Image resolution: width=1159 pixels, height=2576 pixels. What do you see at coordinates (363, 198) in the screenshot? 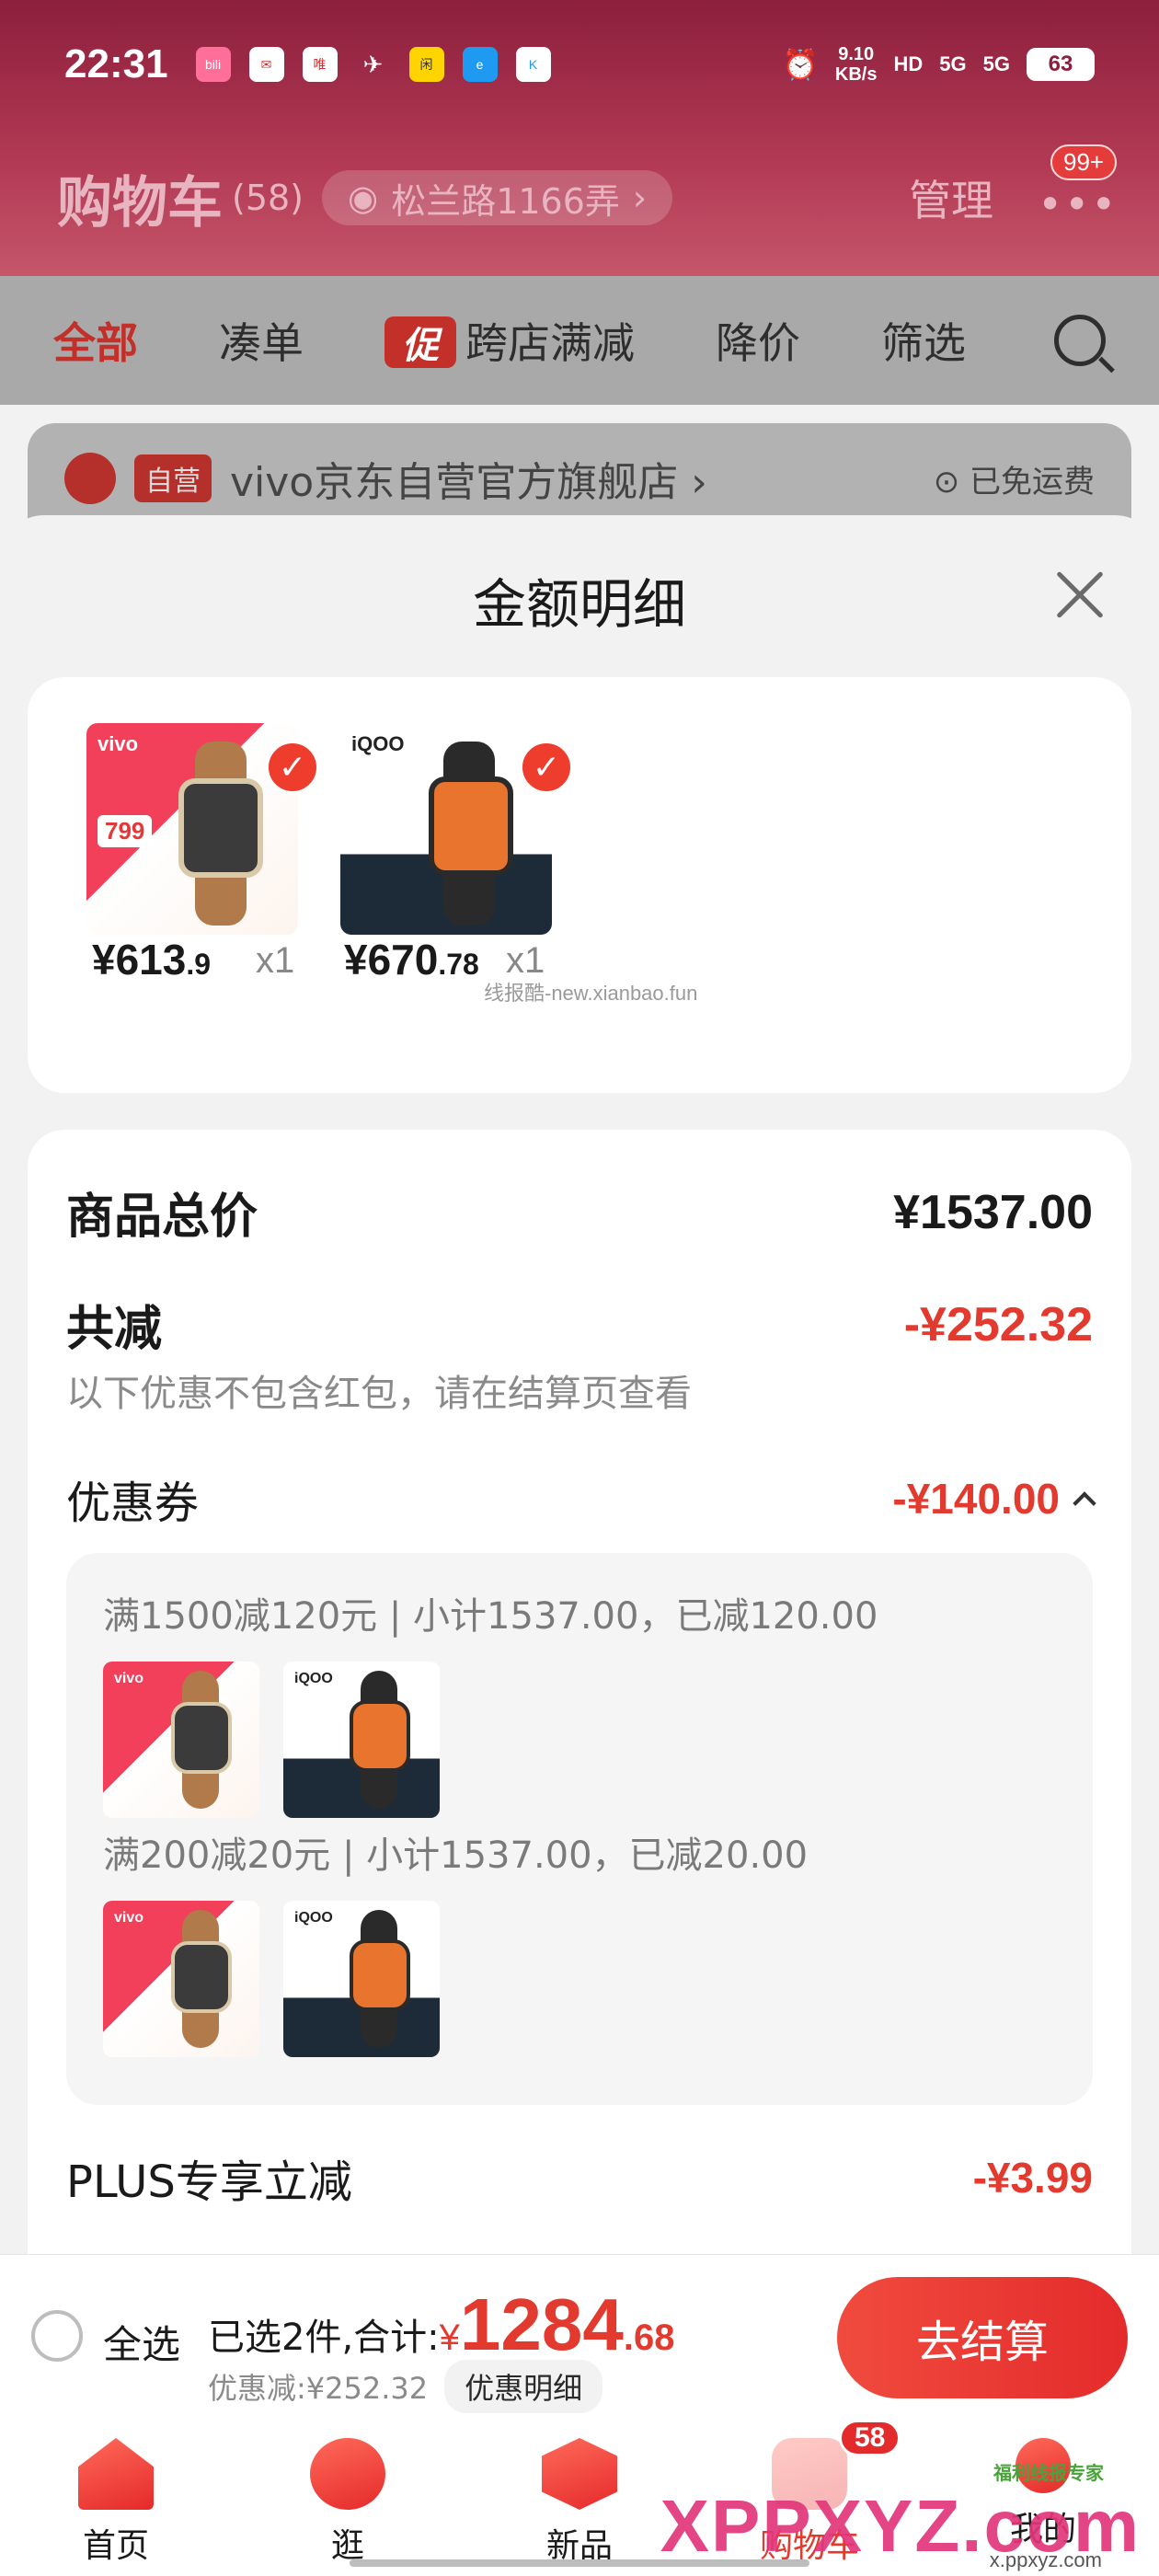
I see `eye-icon: ◉` at bounding box center [363, 198].